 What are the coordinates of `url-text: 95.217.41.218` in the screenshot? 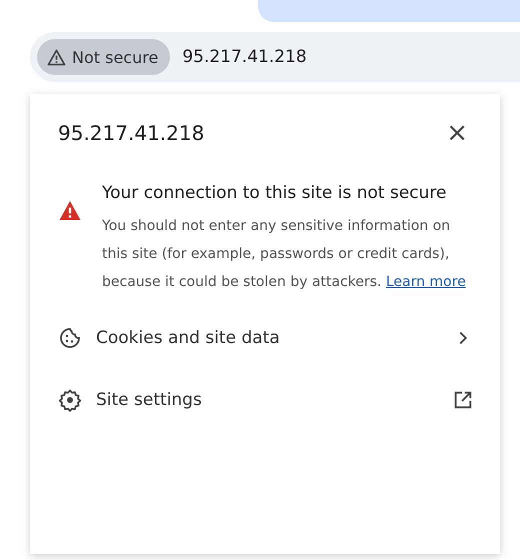 It's located at (244, 57).